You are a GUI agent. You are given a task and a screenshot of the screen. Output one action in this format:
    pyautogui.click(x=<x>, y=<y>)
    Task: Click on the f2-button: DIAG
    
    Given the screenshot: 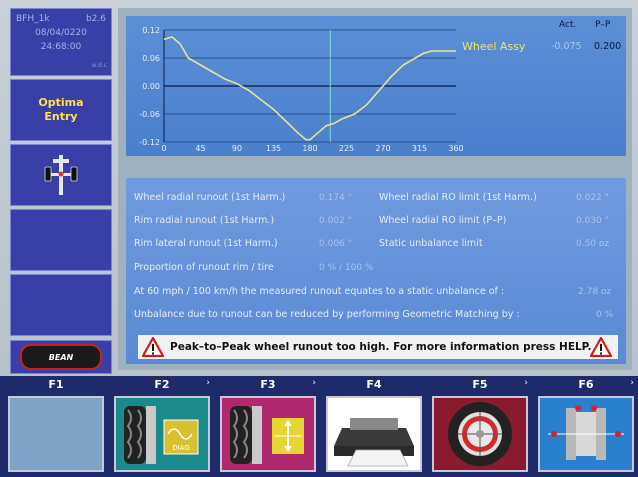 What is the action you would take?
    pyautogui.click(x=162, y=434)
    